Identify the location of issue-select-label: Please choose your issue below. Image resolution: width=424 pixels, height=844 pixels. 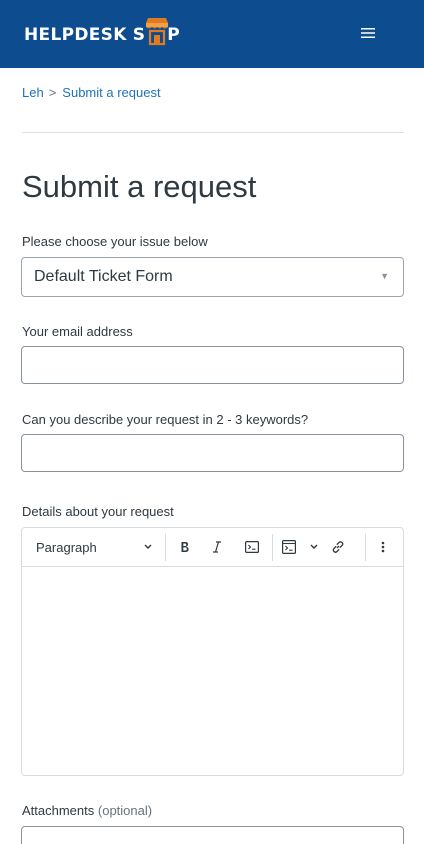
(115, 241).